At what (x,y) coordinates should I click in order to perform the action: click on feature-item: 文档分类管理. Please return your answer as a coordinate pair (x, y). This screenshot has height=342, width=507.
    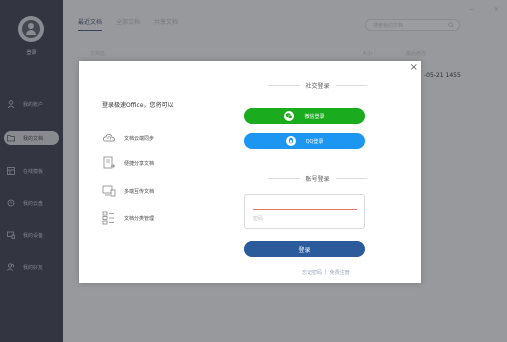
    Looking at the image, I should click on (128, 218).